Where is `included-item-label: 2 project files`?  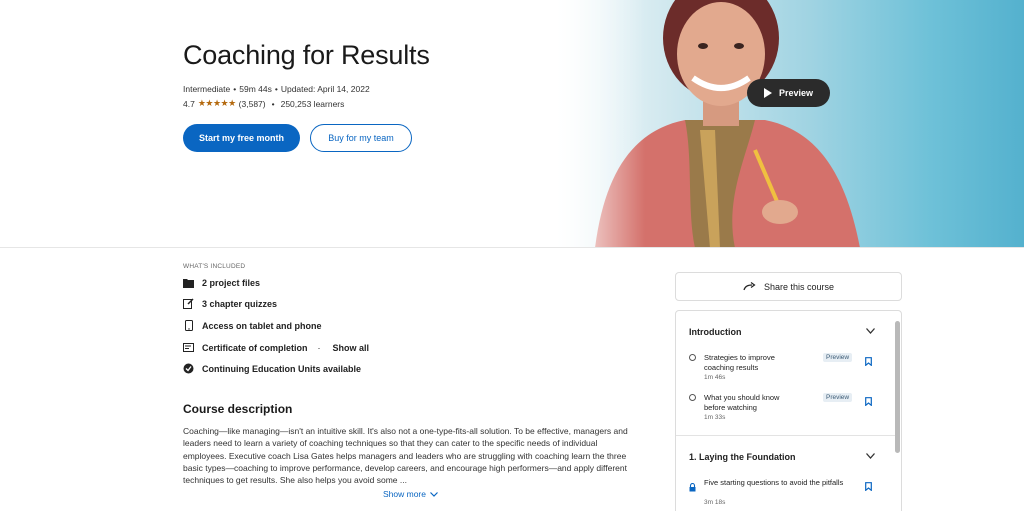 included-item-label: 2 project files is located at coordinates (231, 282).